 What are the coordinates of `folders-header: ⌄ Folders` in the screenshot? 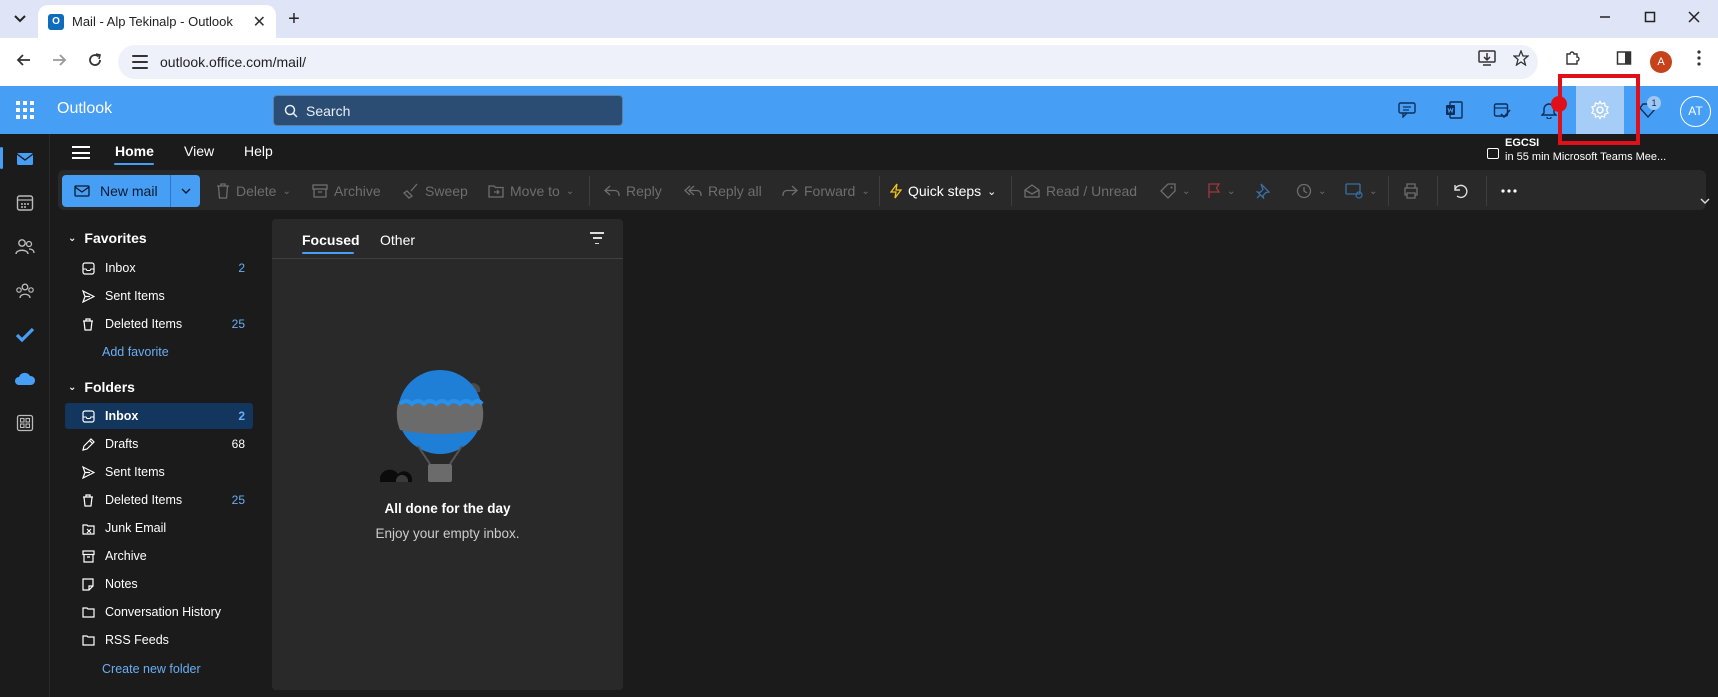 It's located at (101, 387).